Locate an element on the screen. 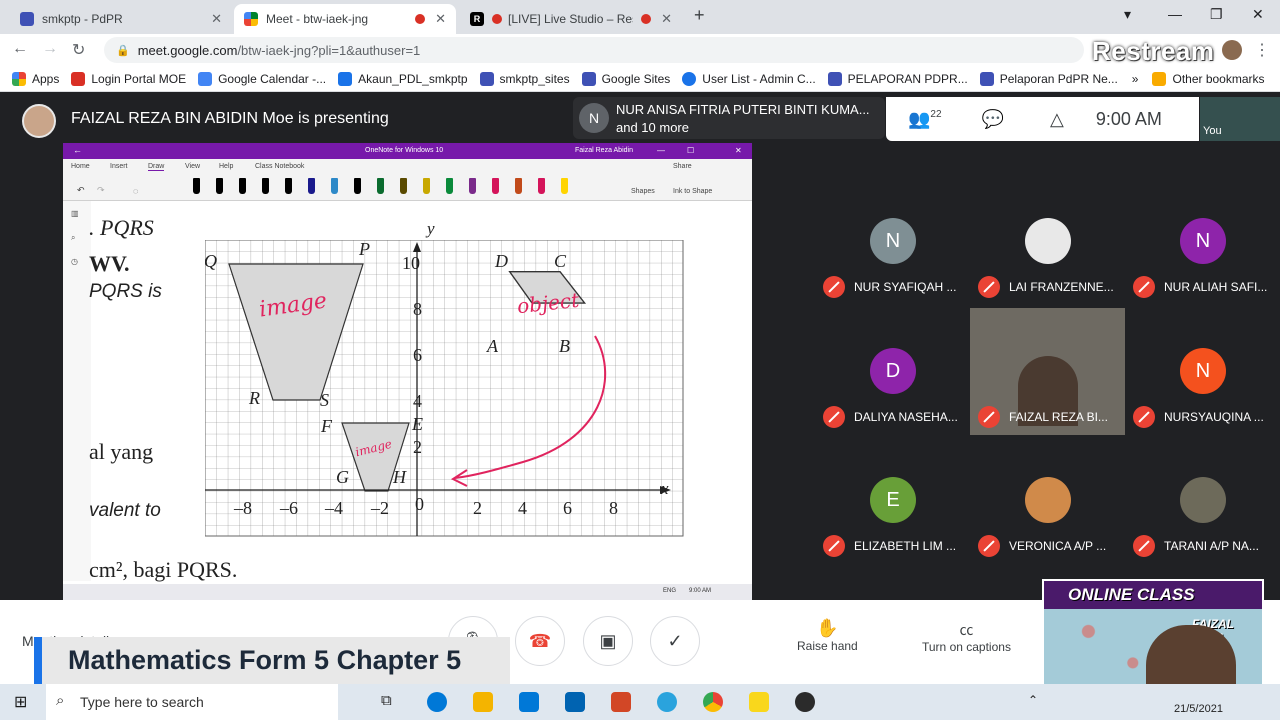 Image resolution: width=1280 pixels, height=720 pixels. bookmark-smkptp-sites: smkptp_sites is located at coordinates (524, 78).